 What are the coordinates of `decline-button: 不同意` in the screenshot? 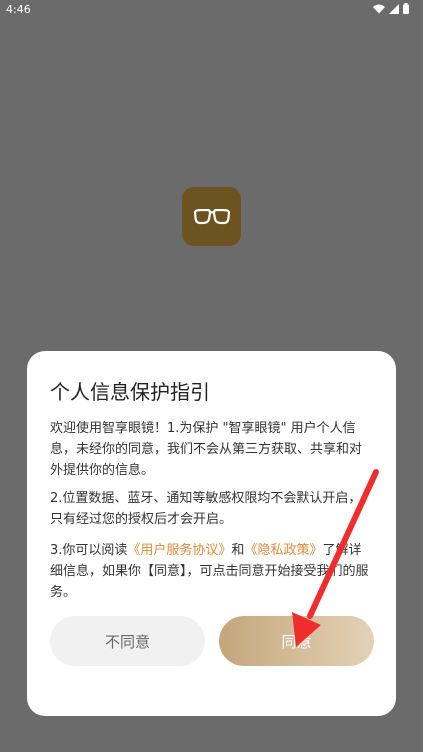 It's located at (127, 641).